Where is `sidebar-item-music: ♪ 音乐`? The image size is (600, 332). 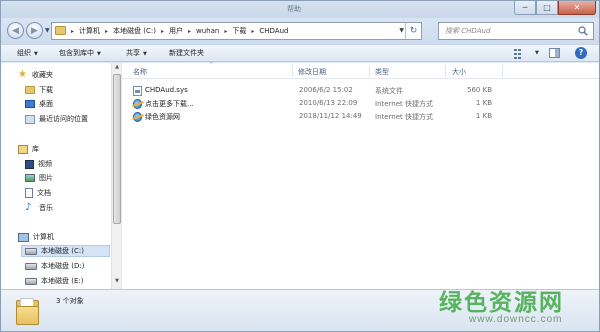 sidebar-item-music: ♪ 音乐 is located at coordinates (39, 208).